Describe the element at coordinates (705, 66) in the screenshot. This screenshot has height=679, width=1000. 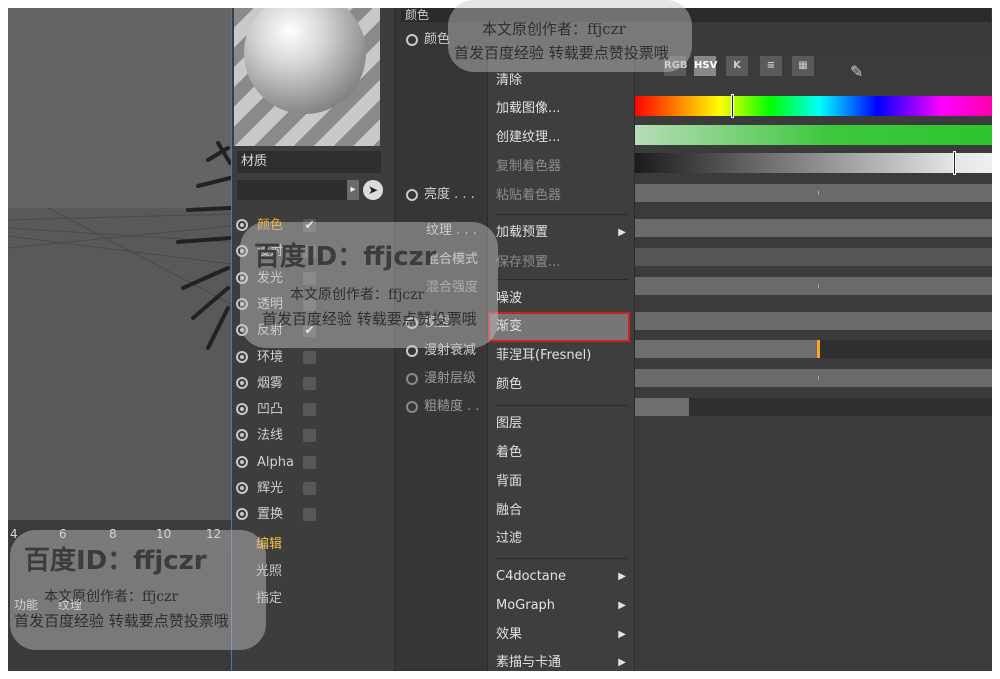
I see `hsv-mode-button: HSV` at that location.